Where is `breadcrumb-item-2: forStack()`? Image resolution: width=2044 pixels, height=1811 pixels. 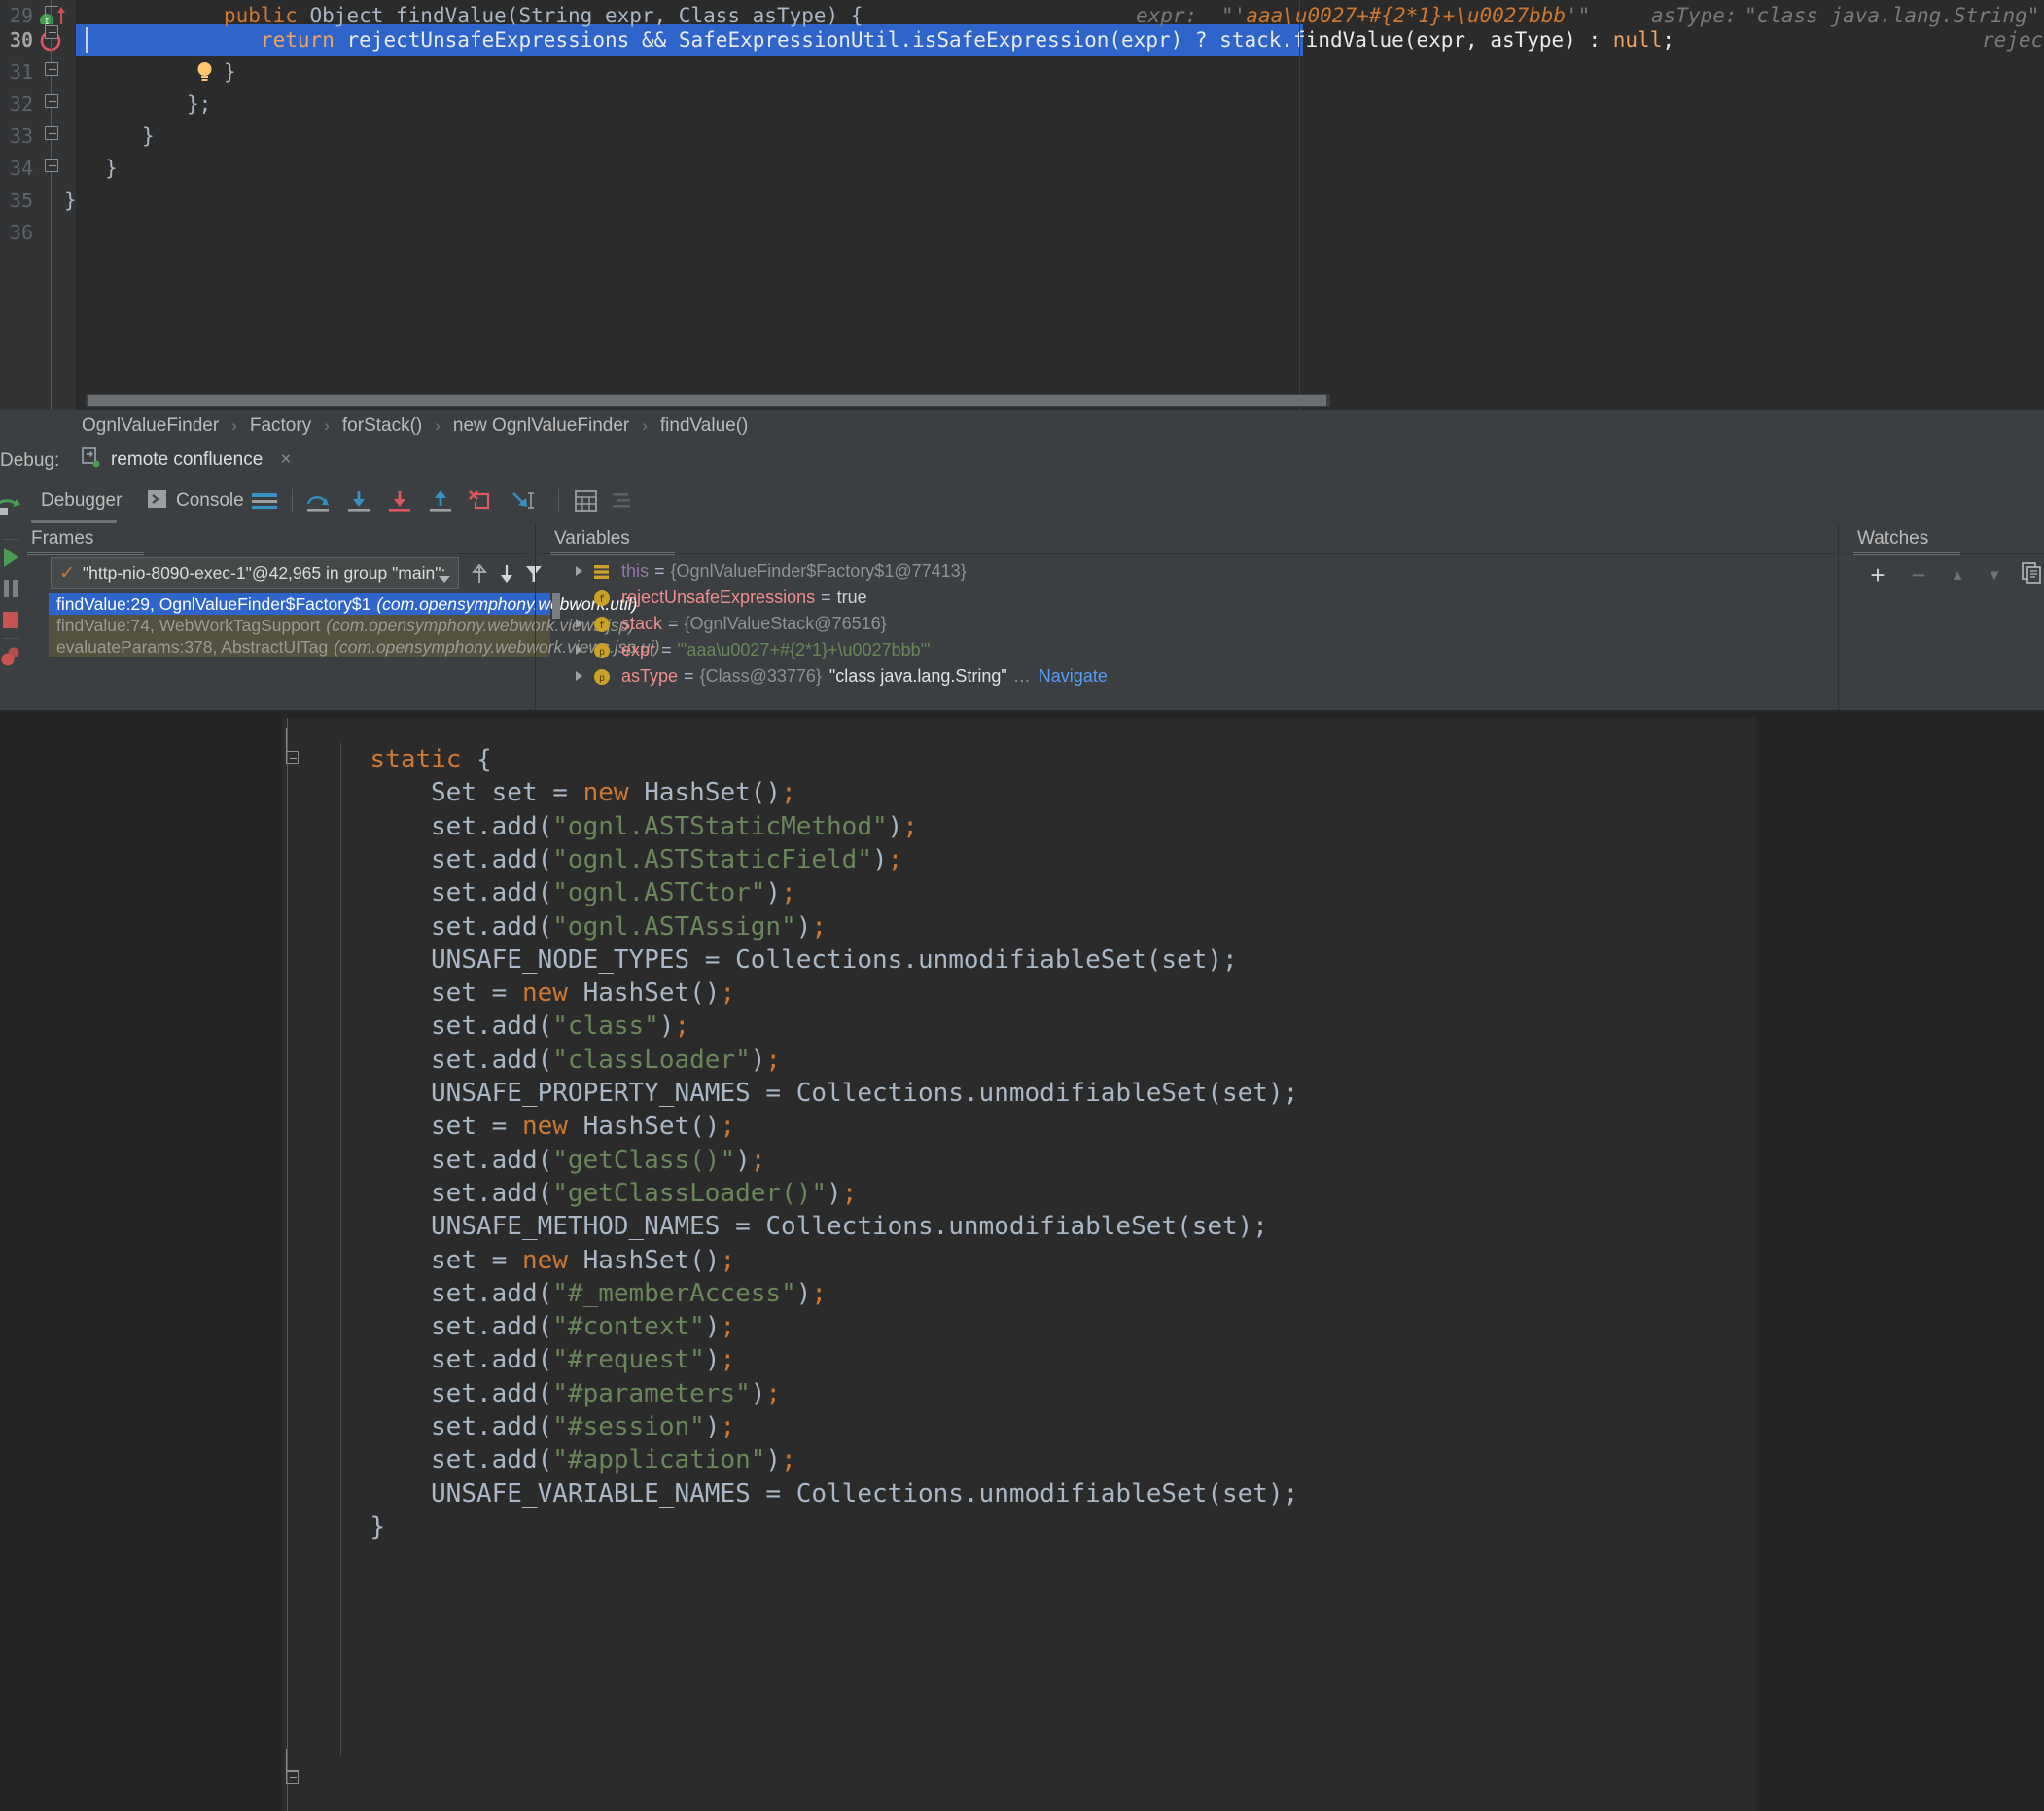
breadcrumb-item-2: forStack() is located at coordinates (382, 426).